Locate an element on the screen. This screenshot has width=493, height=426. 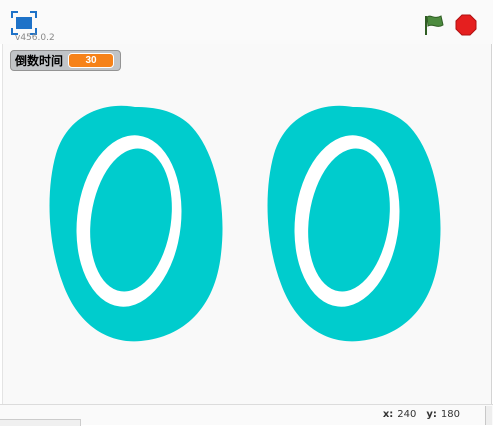
x-coordinate-label: x: is located at coordinates (388, 414).